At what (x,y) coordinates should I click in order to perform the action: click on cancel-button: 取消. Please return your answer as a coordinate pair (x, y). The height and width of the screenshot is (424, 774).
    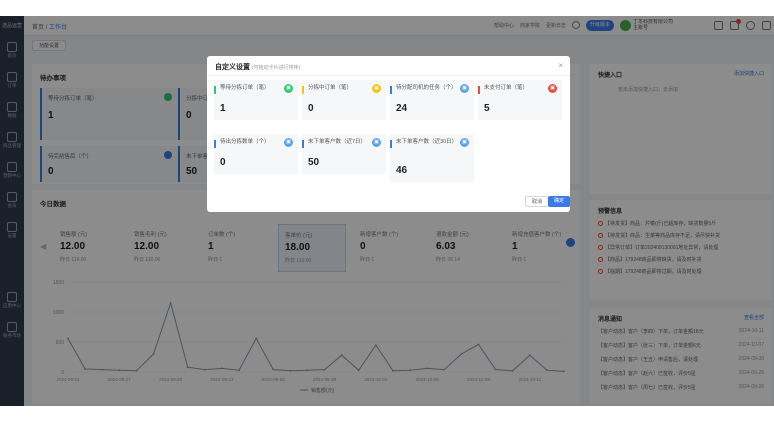
    Looking at the image, I should click on (537, 201).